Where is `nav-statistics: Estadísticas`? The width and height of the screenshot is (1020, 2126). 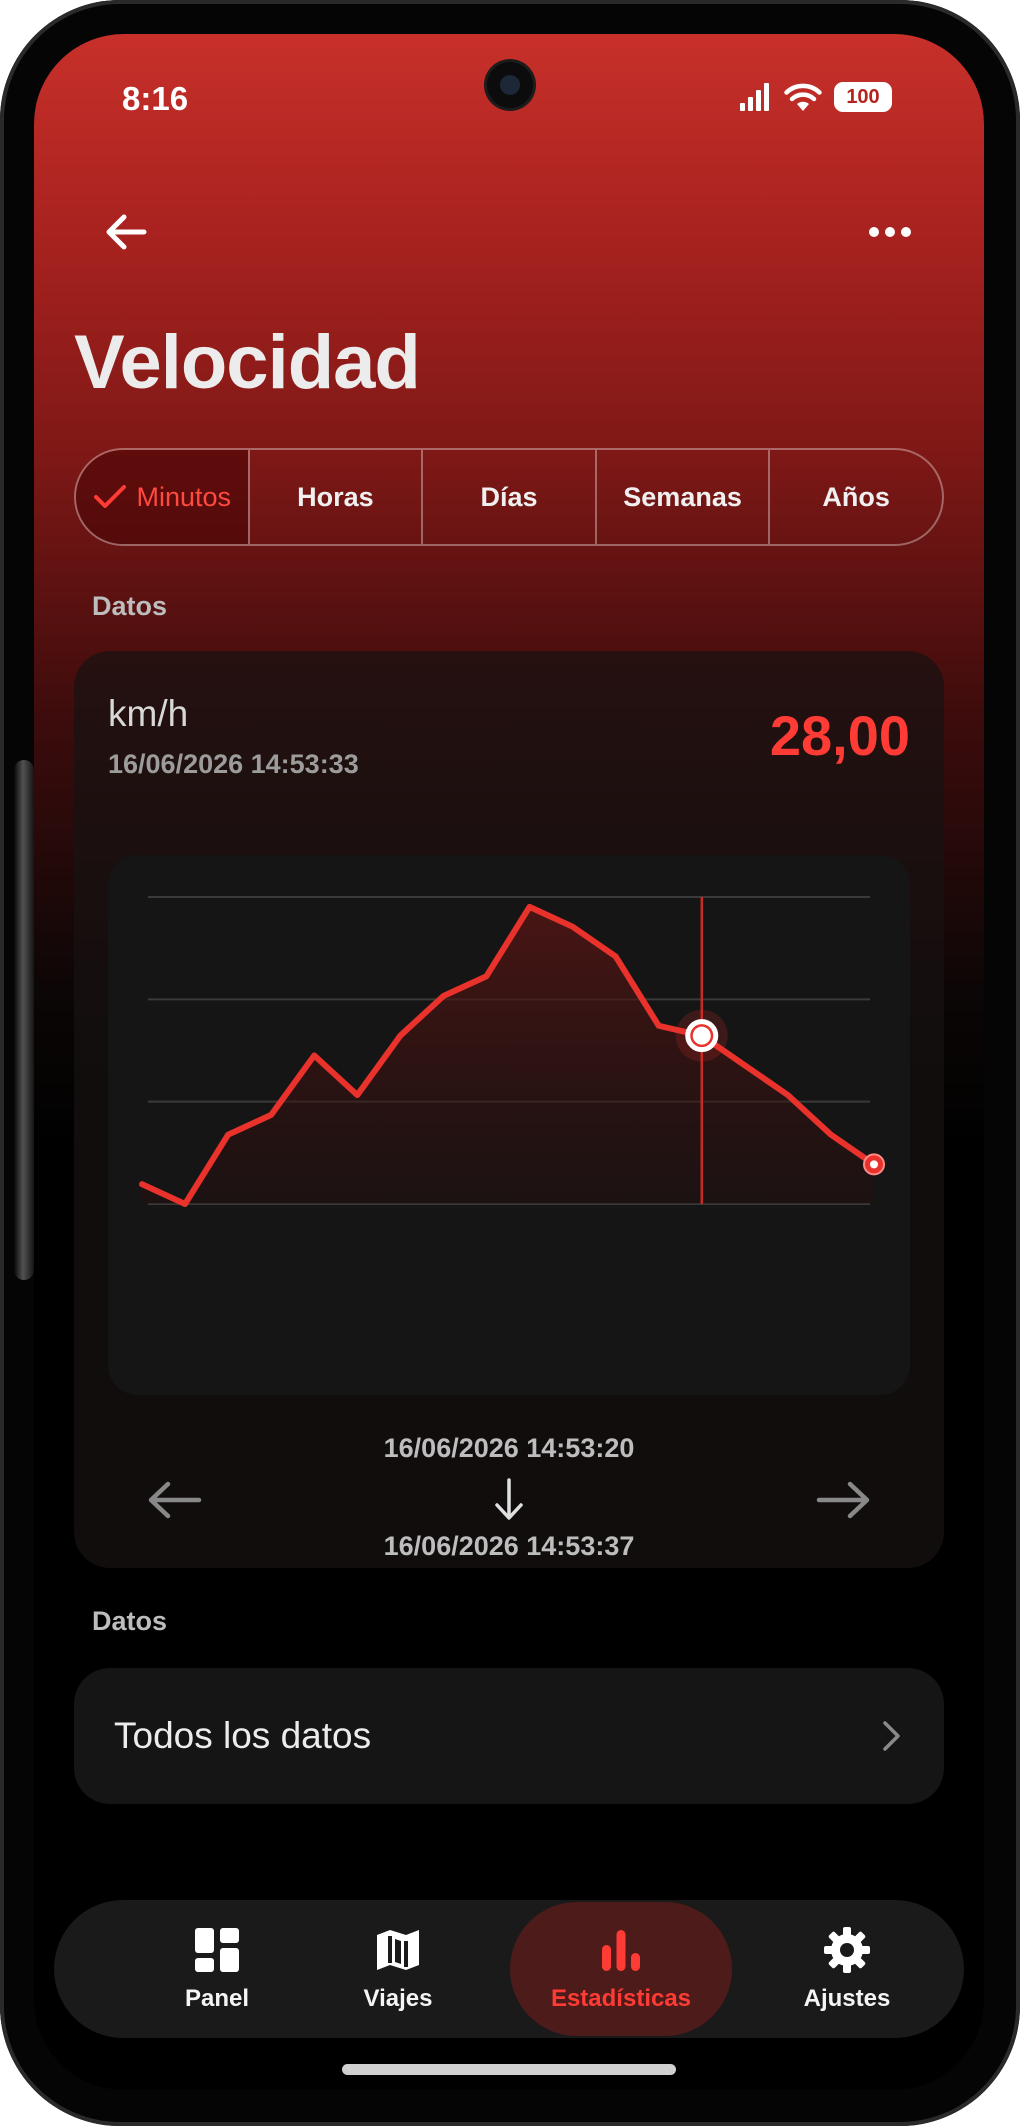
nav-statistics: Estadísticas is located at coordinates (621, 1969).